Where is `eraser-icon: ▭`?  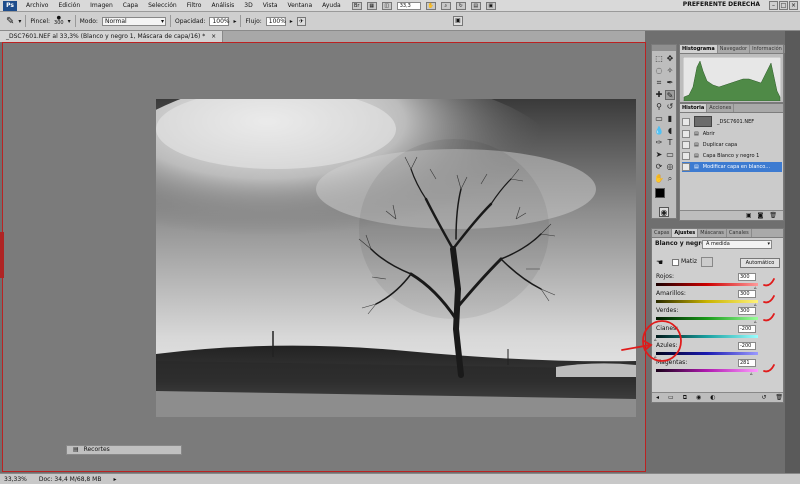 eraser-icon: ▭ is located at coordinates (659, 119).